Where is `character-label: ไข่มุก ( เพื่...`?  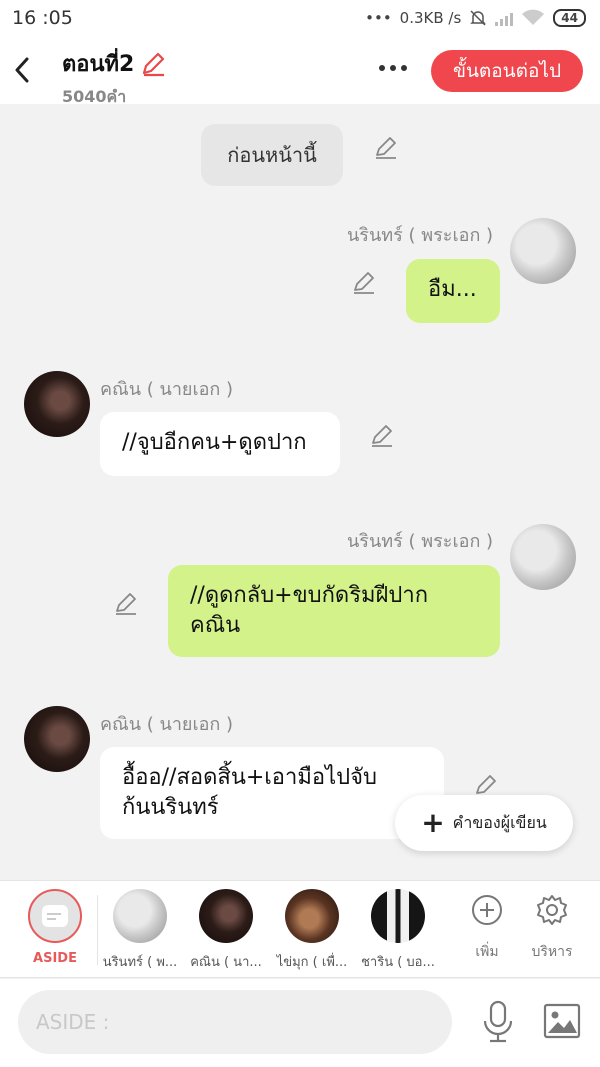
character-label: ไข่มุก ( เพื่... is located at coordinates (312, 962).